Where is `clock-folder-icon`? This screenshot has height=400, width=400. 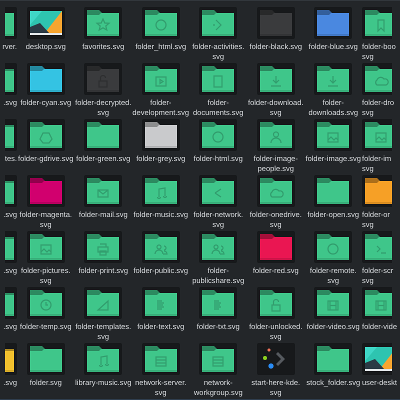 clock-folder-icon is located at coordinates (45, 303).